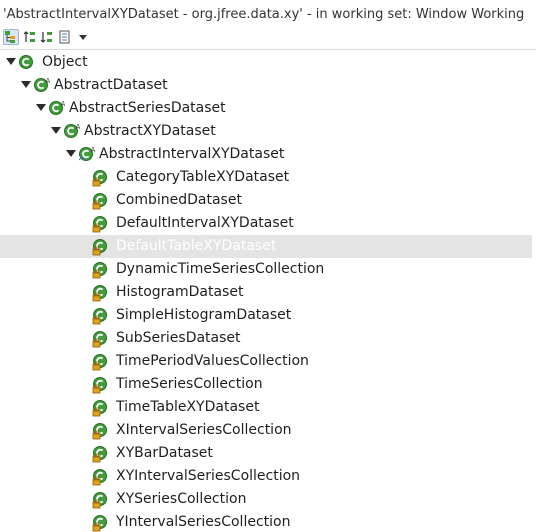  I want to click on tree-row-label: XIntervalSeriesCollection, so click(204, 430).